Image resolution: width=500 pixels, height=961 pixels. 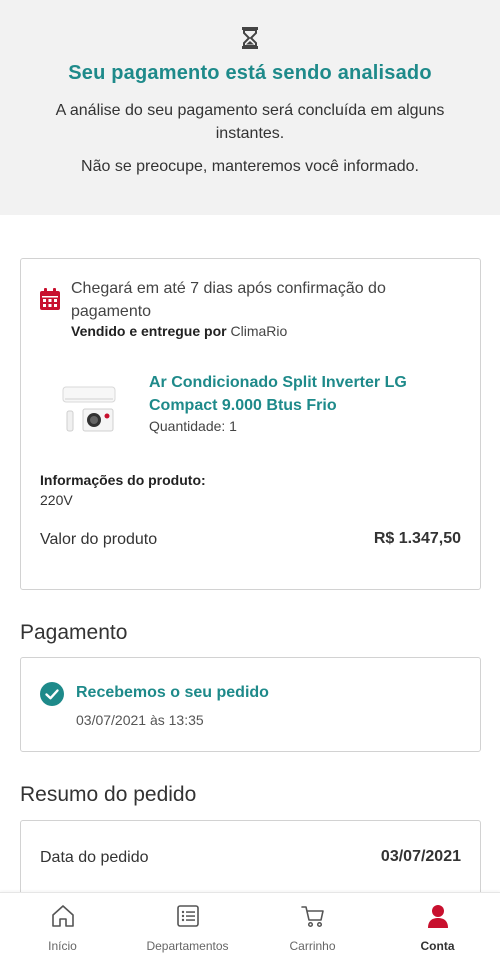 What do you see at coordinates (74, 632) in the screenshot?
I see `payment-section-title: Pagamento` at bounding box center [74, 632].